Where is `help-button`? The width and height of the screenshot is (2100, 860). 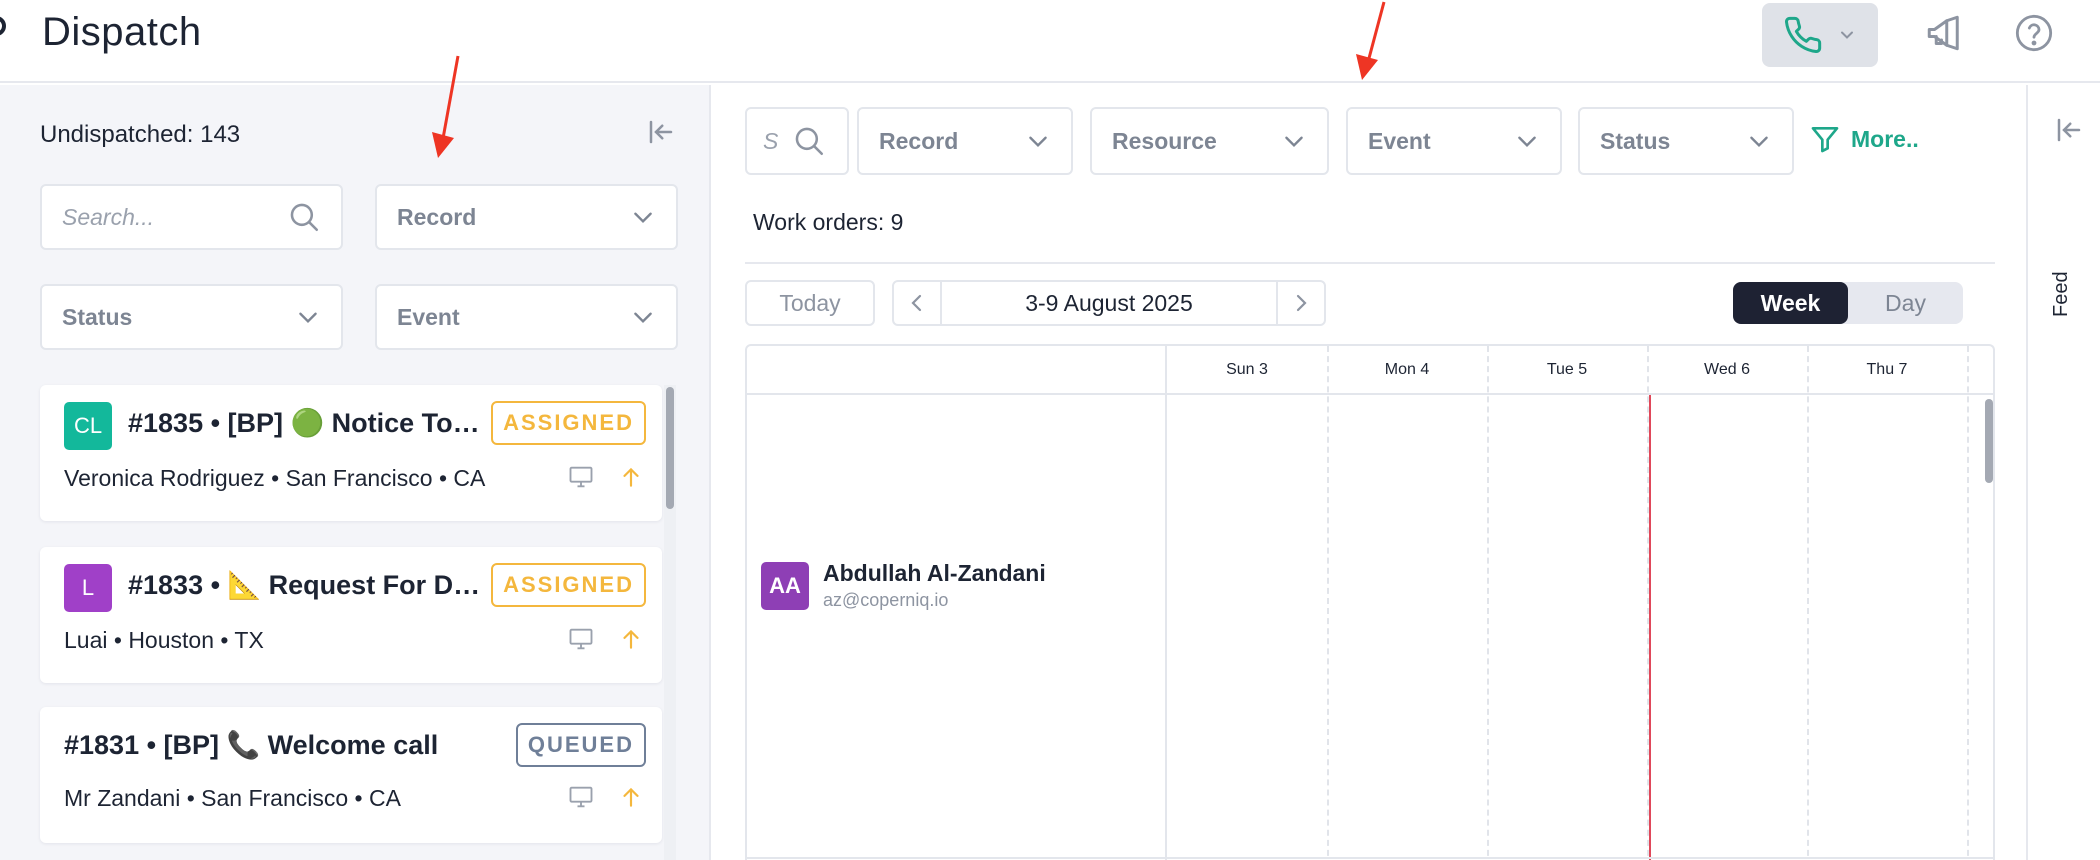 help-button is located at coordinates (2034, 33).